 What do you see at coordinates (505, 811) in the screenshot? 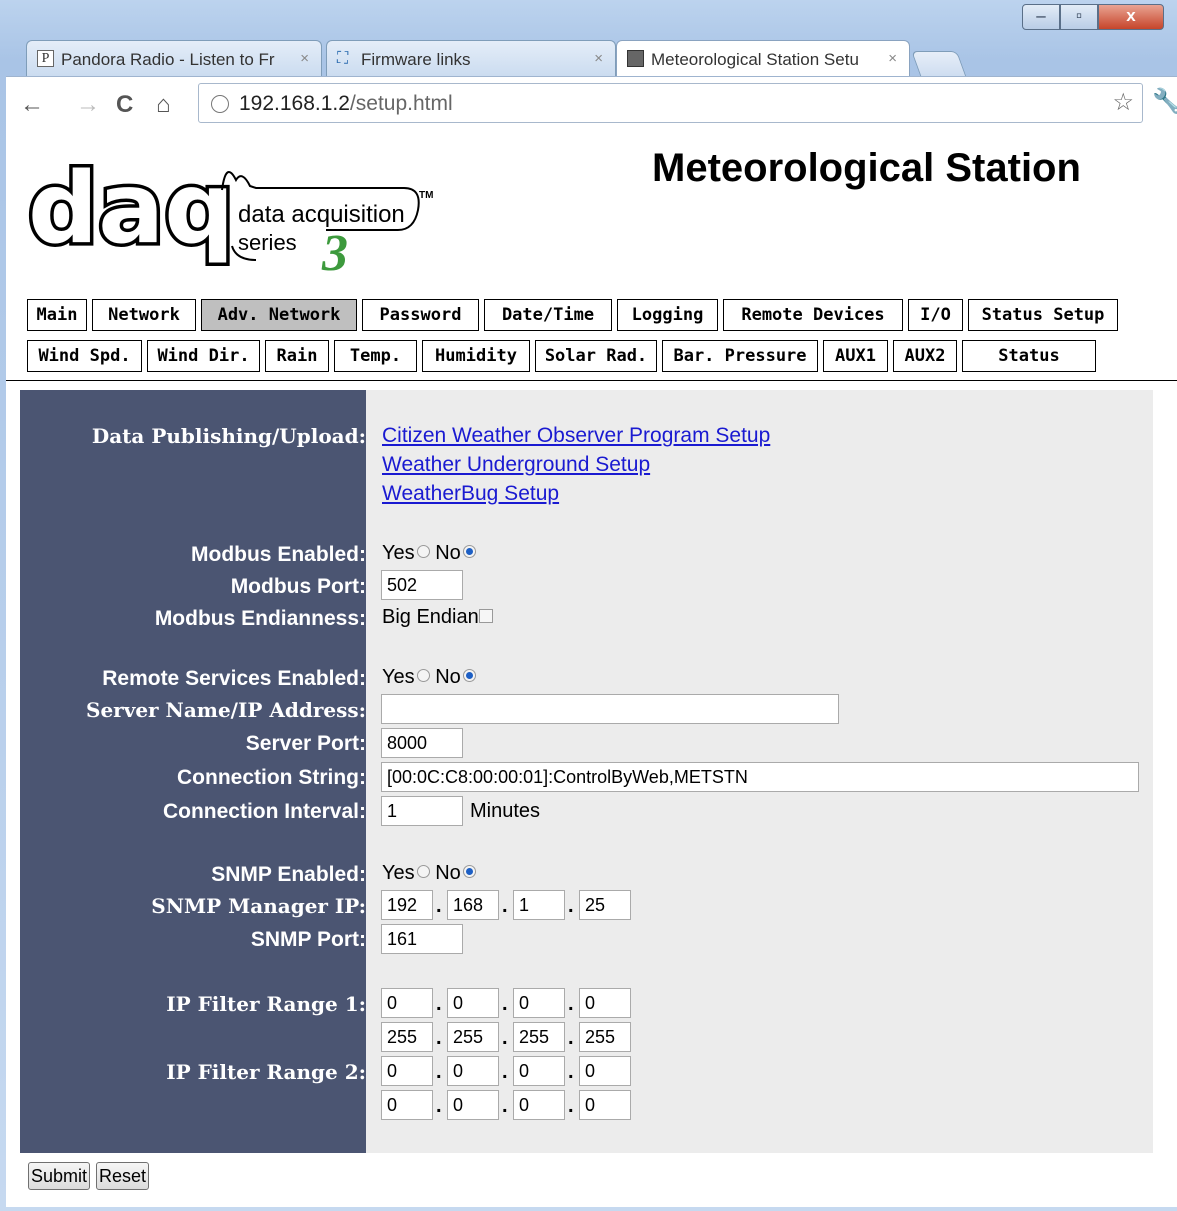
I see `minutes-label: Minutes` at bounding box center [505, 811].